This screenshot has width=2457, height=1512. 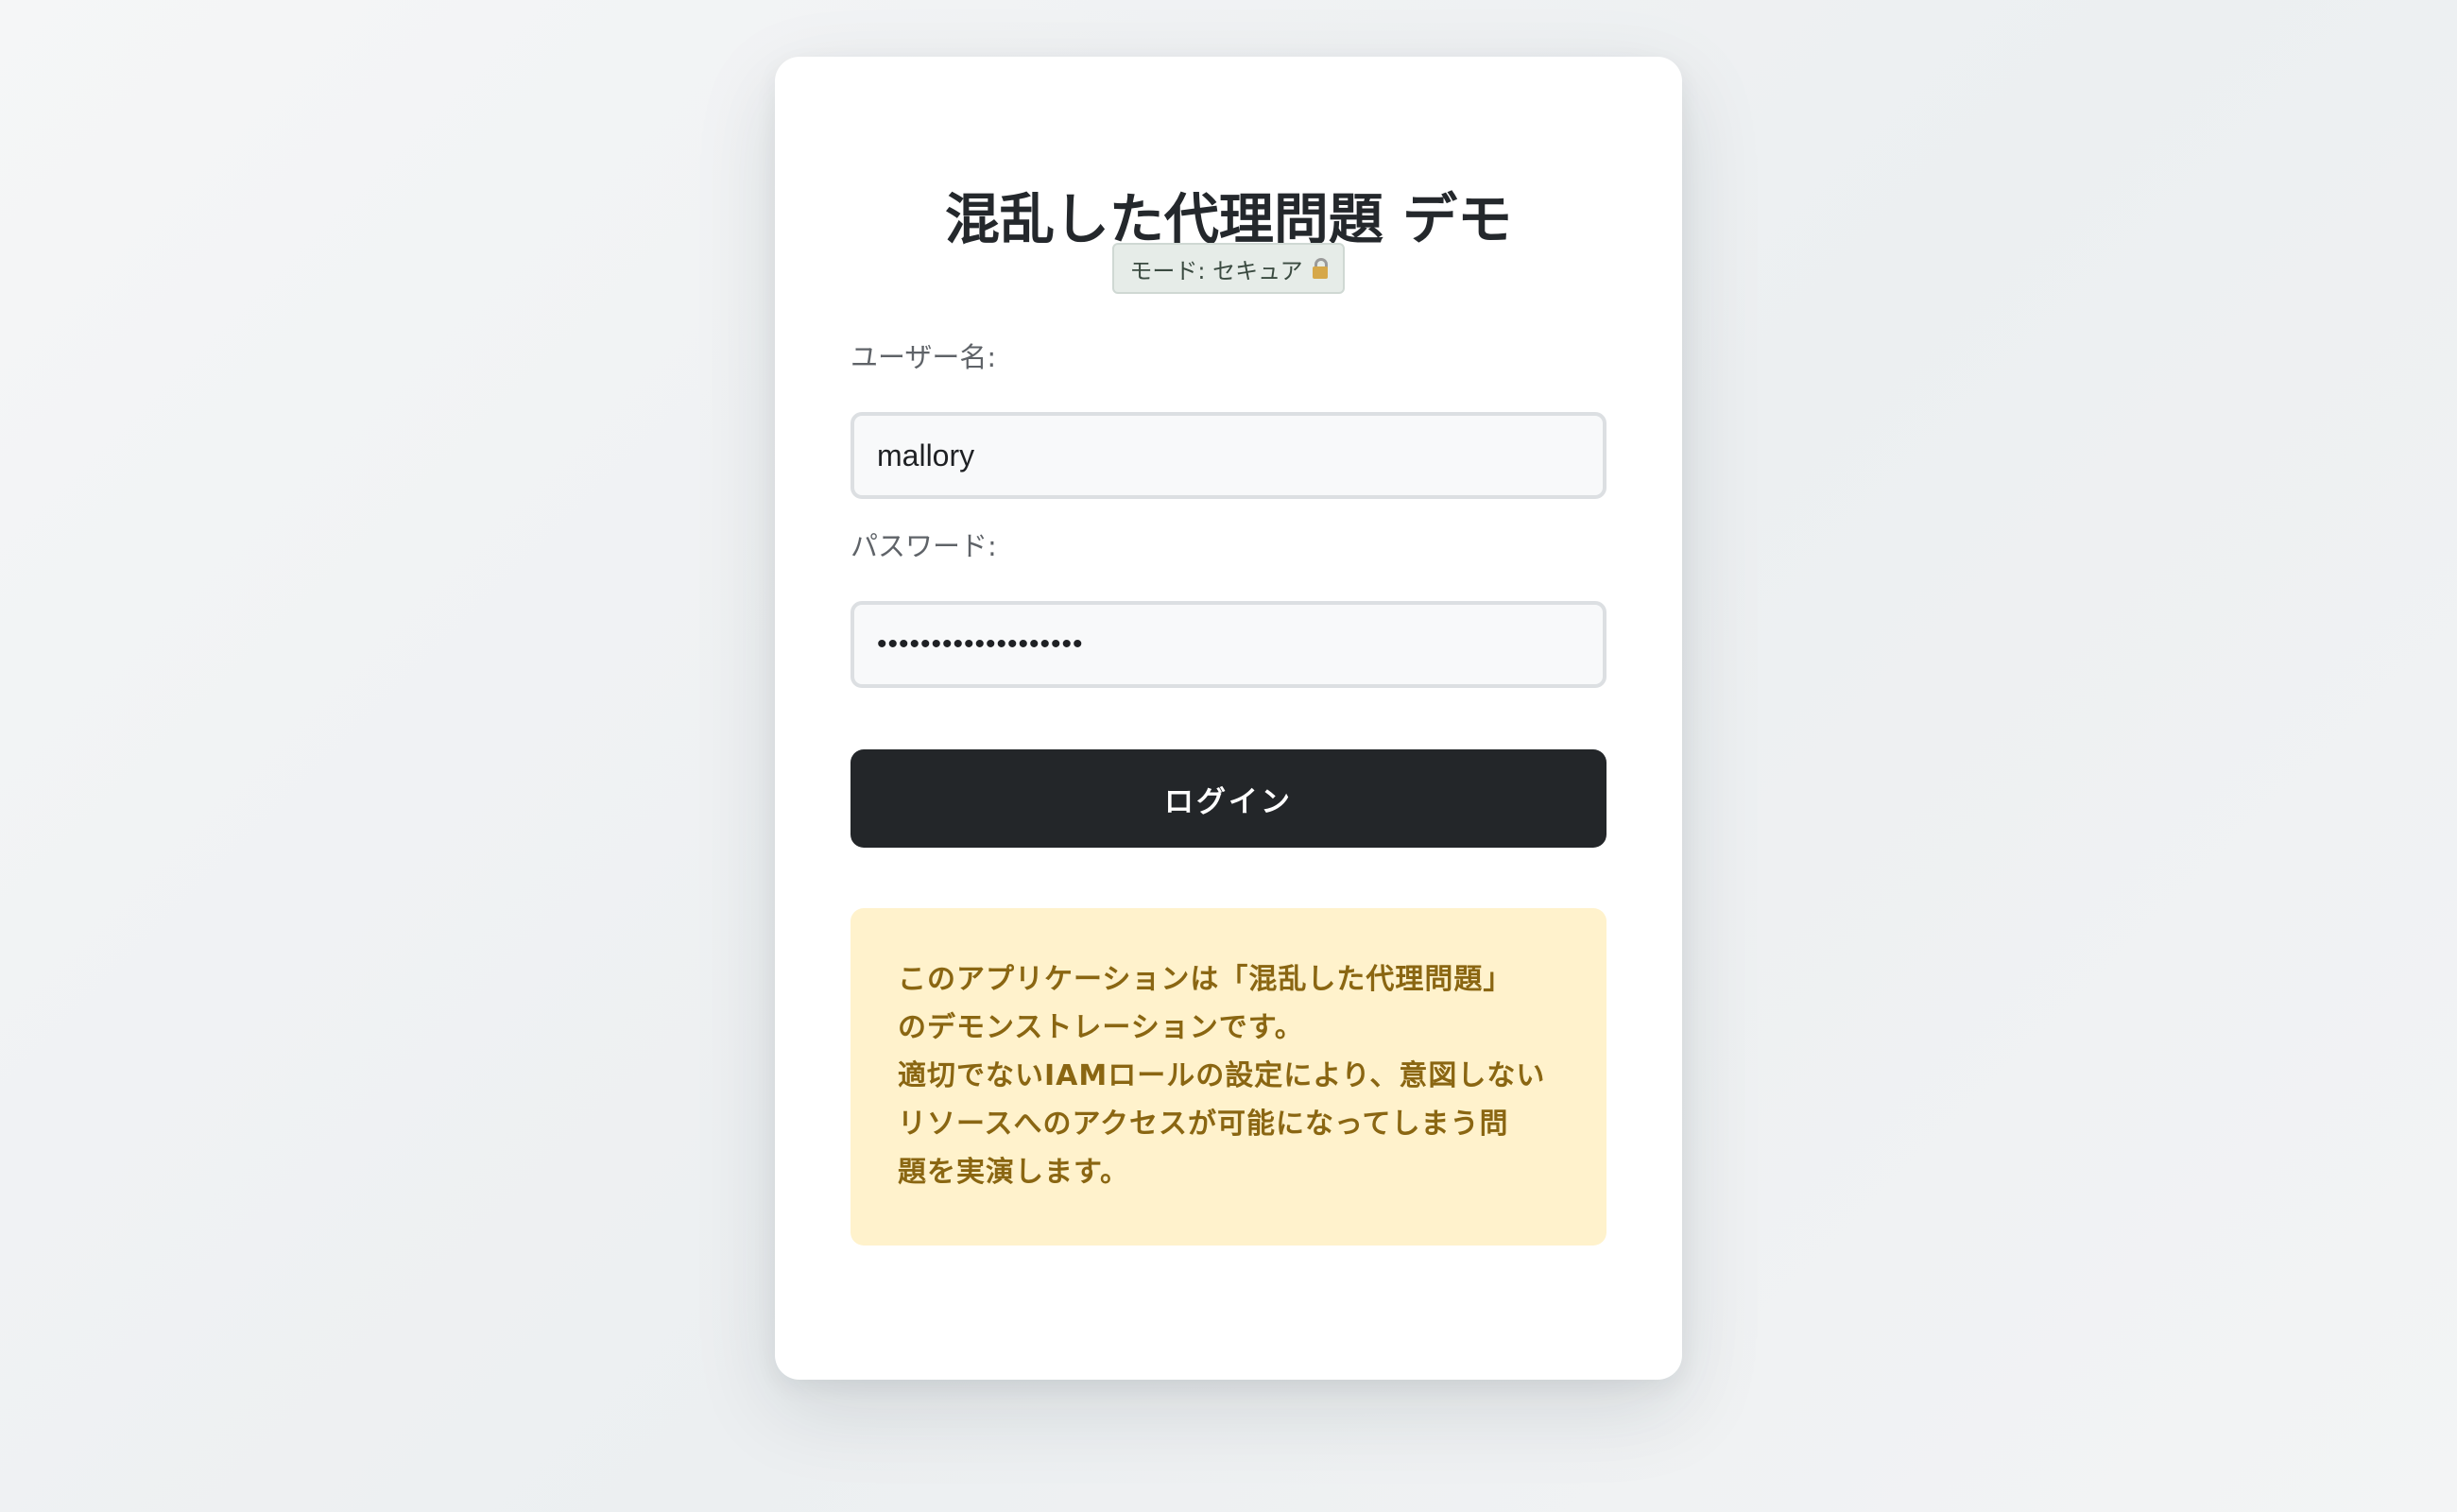 I want to click on info-line: リソースへのアクセスが可能になってしまう問, so click(x=1203, y=1124).